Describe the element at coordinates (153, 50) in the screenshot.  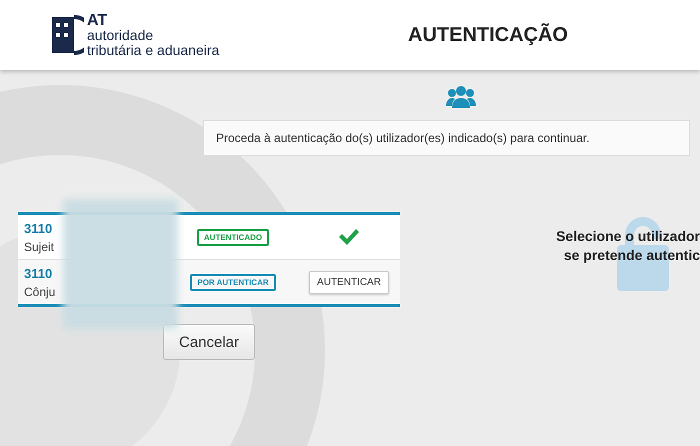
I see `logo-text: tributária e aduaneira` at that location.